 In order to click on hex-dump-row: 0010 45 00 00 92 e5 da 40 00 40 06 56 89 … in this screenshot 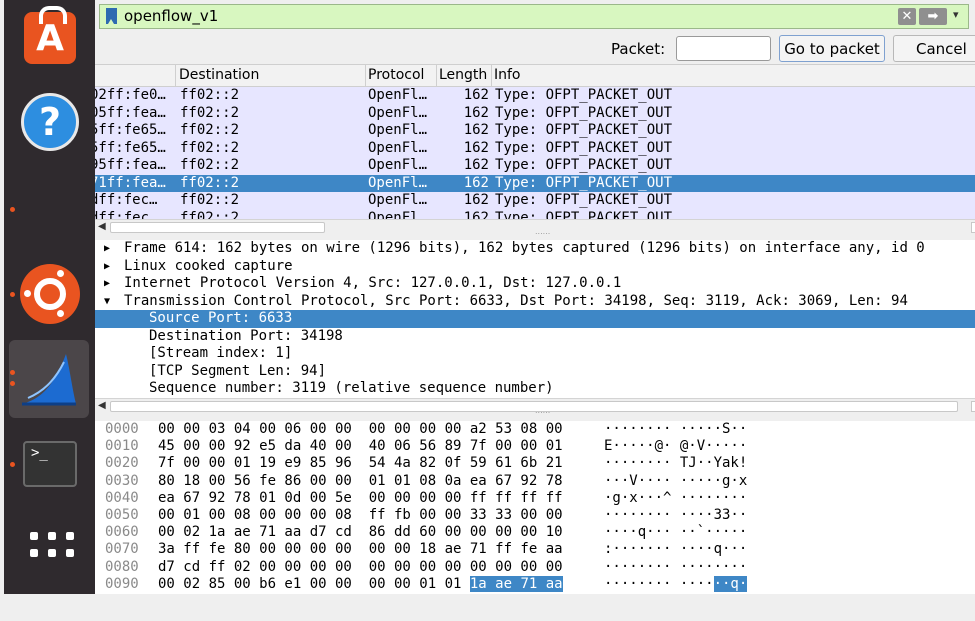, I will do `click(535, 446)`.